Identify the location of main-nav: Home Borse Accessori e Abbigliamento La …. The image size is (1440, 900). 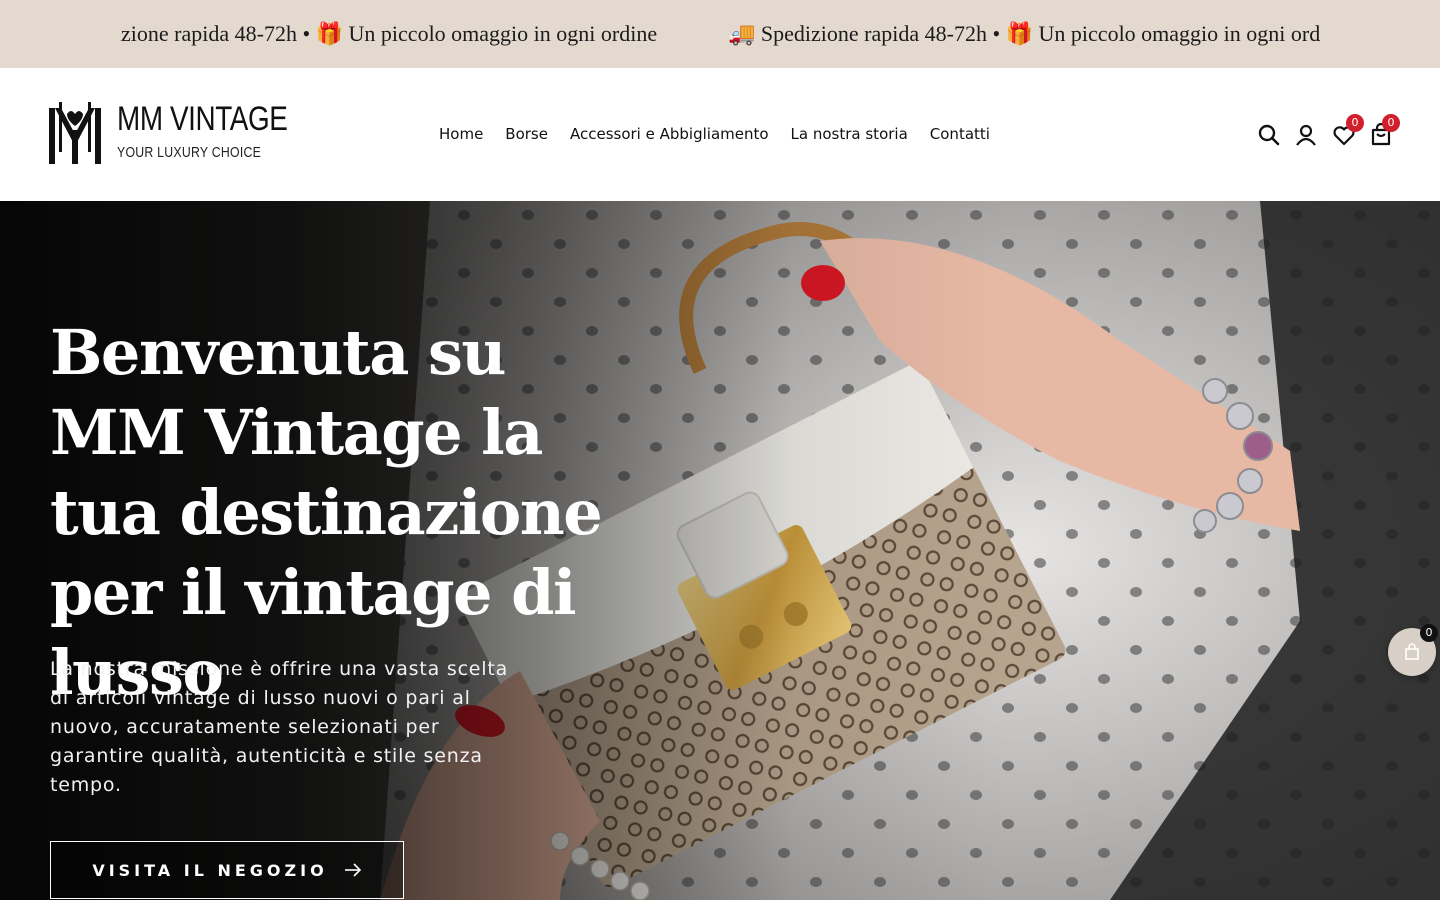
(714, 134).